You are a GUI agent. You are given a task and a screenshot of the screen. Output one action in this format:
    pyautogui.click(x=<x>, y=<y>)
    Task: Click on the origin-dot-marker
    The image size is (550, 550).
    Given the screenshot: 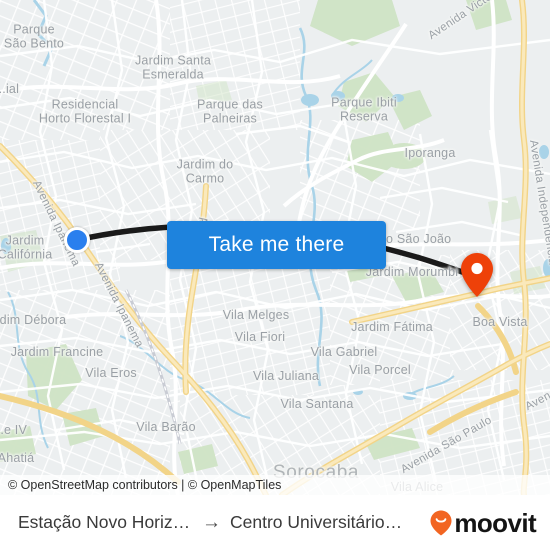 What is the action you would take?
    pyautogui.click(x=77, y=240)
    